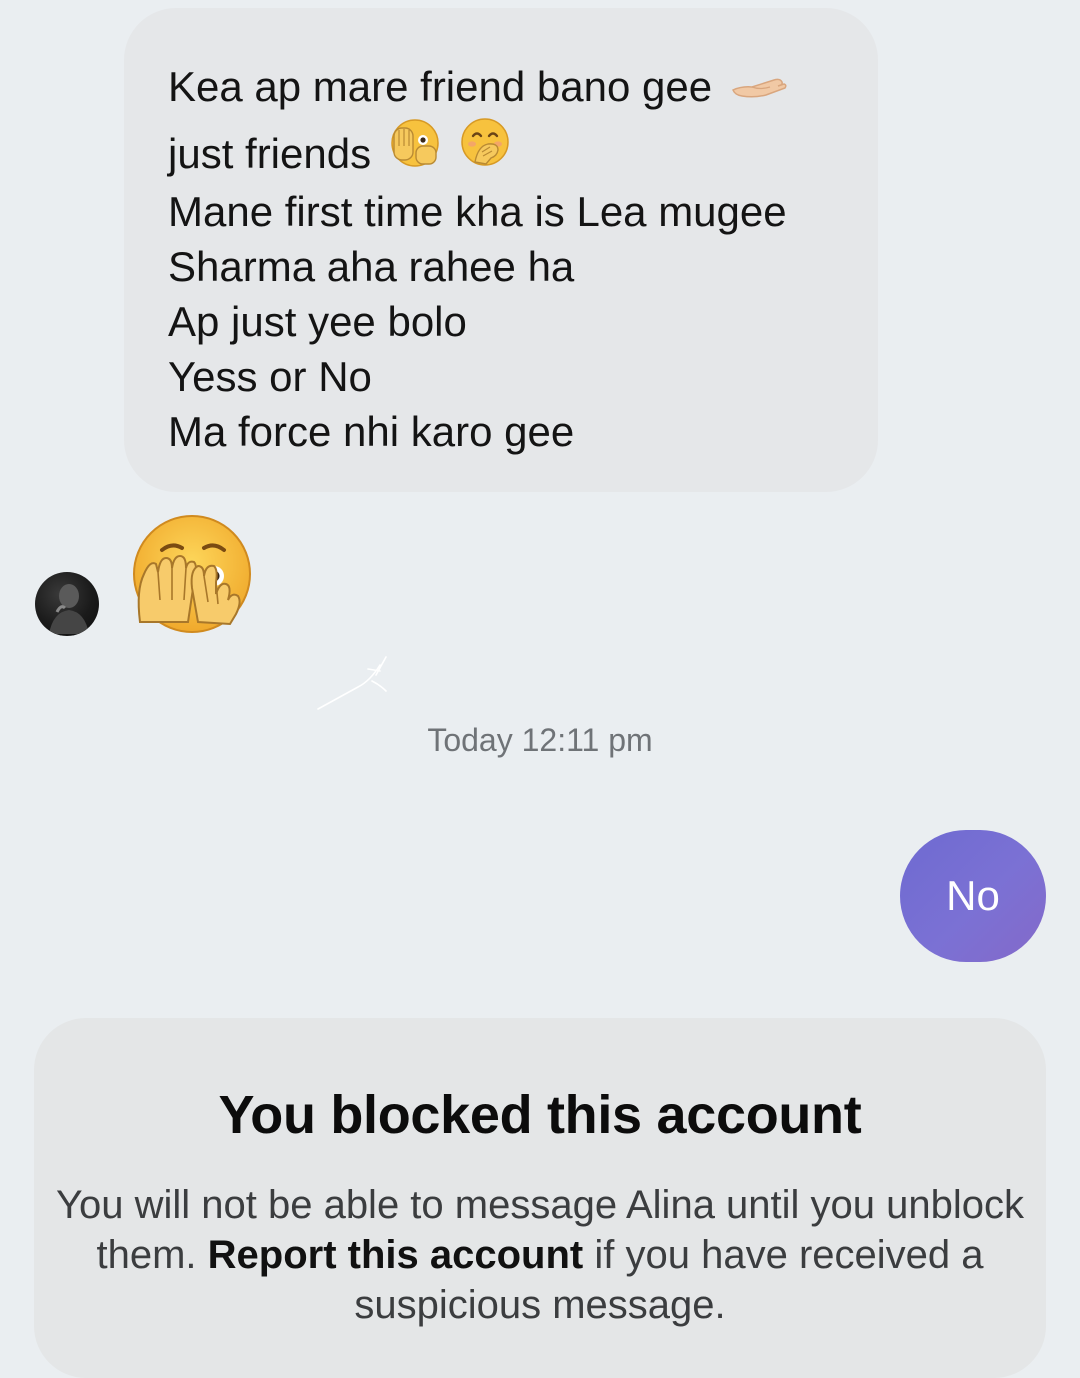 This screenshot has width=1080, height=1378. I want to click on message-line: Ma force nhi karo gee, so click(371, 431).